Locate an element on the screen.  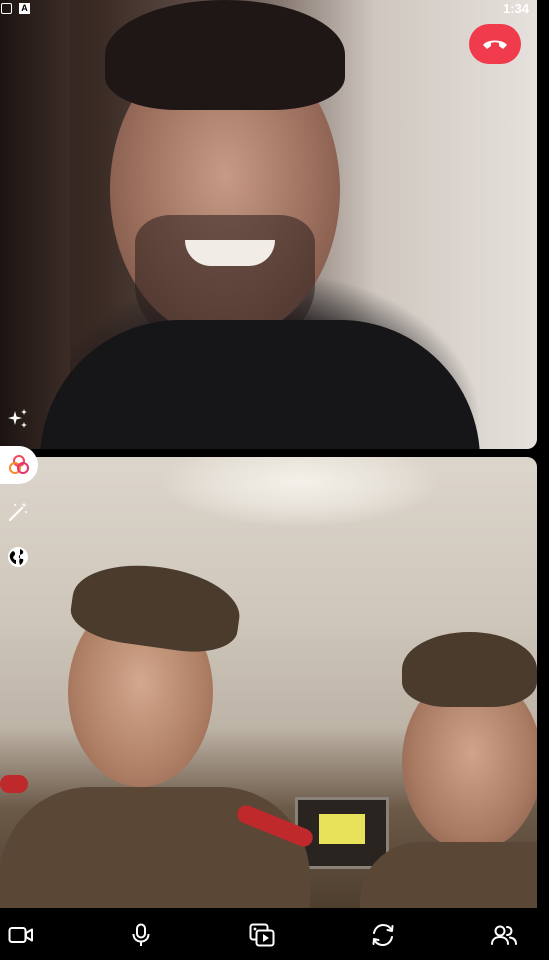
person-smile is located at coordinates (230, 253).